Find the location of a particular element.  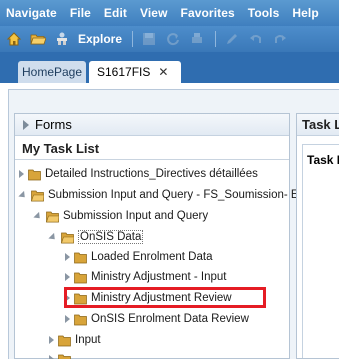

save-icon is located at coordinates (149, 39).